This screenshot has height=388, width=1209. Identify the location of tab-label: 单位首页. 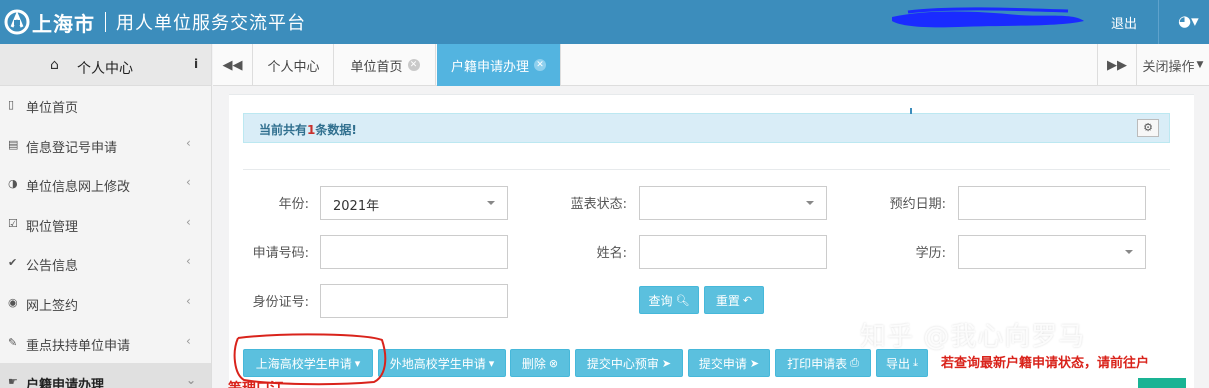
(376, 67).